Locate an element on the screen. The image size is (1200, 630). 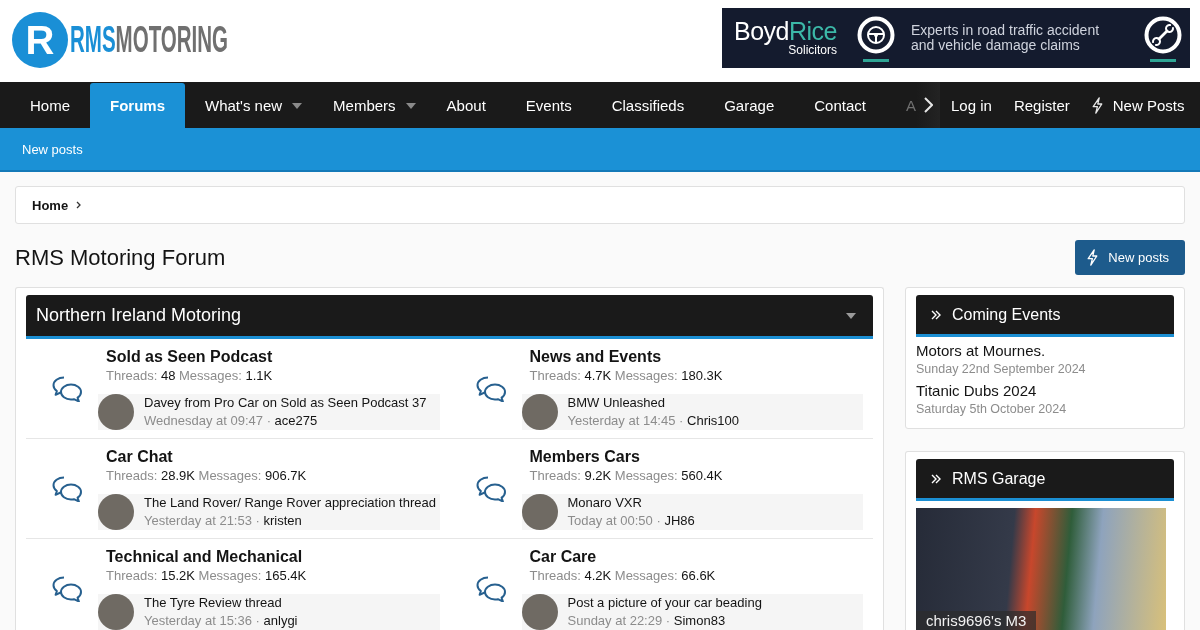
steering-wheel-icon is located at coordinates (876, 39).